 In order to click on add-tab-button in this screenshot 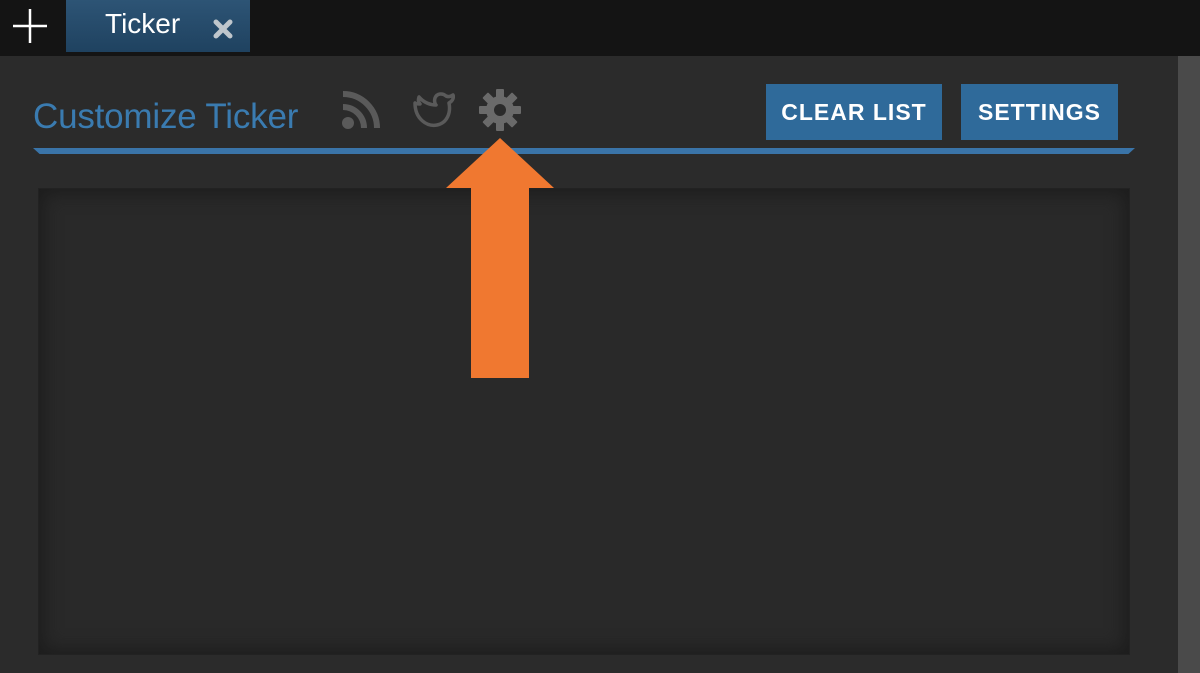, I will do `click(30, 26)`.